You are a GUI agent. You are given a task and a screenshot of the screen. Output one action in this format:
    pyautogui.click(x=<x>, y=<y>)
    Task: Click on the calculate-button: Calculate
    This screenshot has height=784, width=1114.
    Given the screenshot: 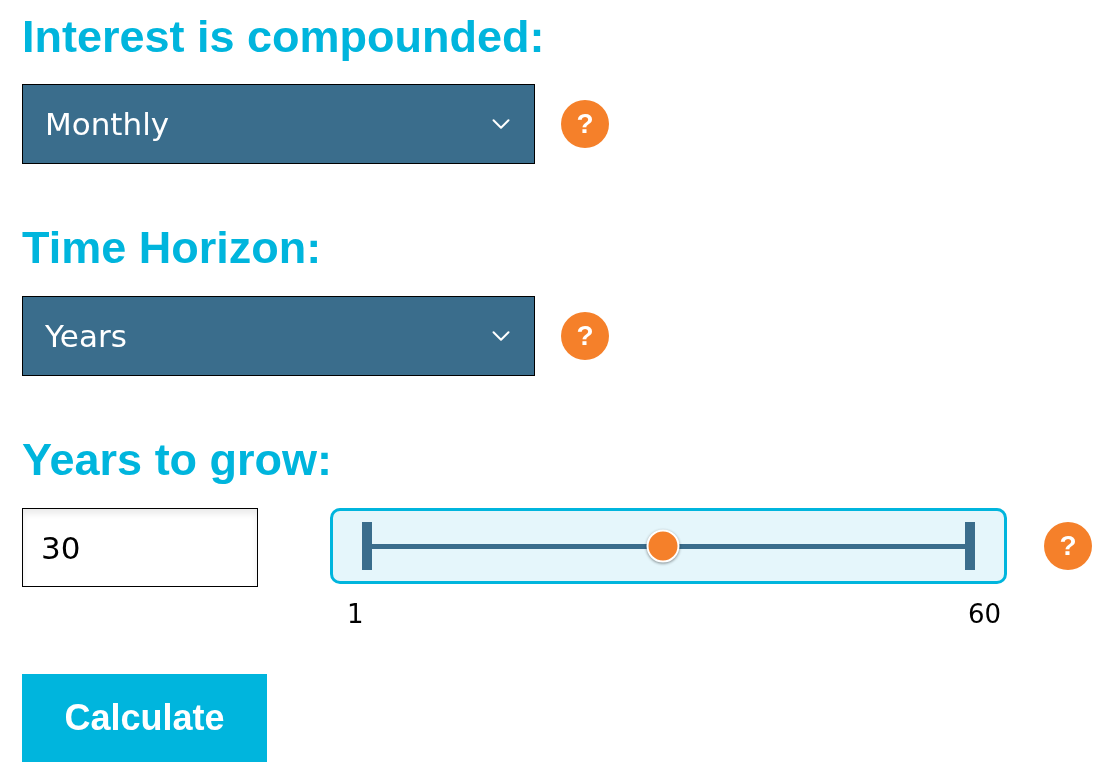 What is the action you would take?
    pyautogui.click(x=144, y=718)
    